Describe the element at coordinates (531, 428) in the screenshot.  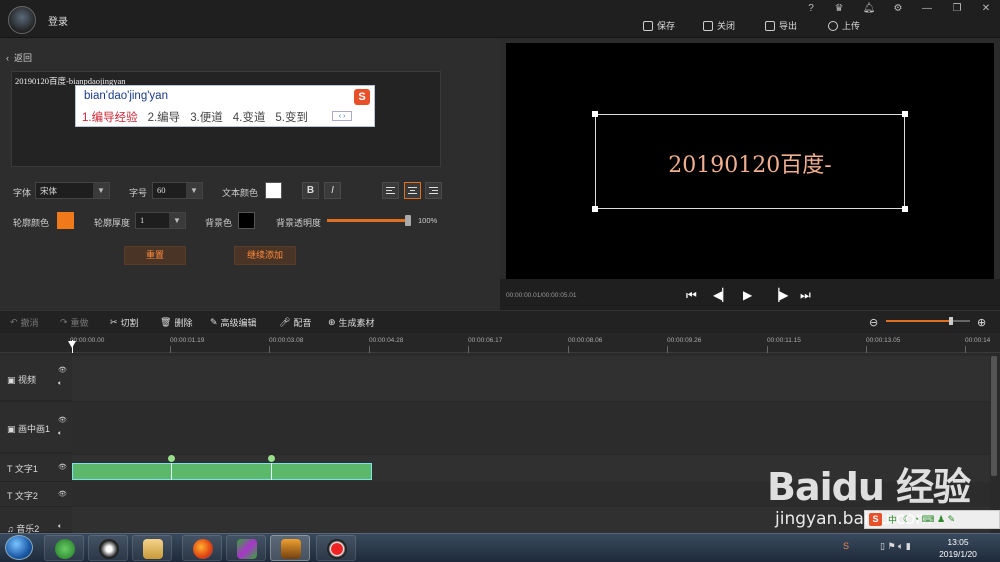
I see `track-lane-pip` at that location.